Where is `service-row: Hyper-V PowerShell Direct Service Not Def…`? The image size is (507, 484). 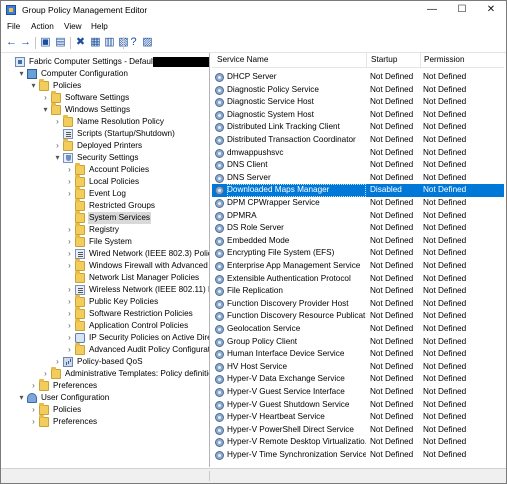 service-row: Hyper-V PowerShell Direct Service Not Def… is located at coordinates (358, 430).